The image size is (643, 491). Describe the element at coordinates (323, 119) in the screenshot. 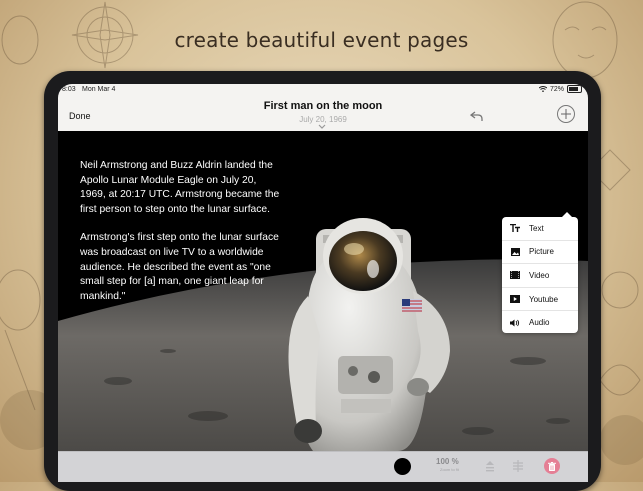

I see `page-date: July 20, 1969` at that location.